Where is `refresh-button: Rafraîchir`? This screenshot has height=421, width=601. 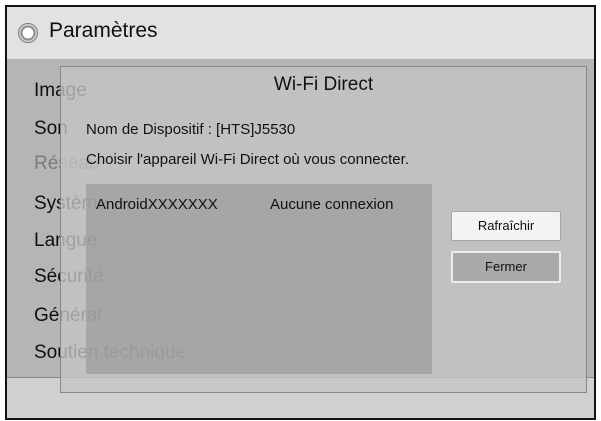 refresh-button: Rafraîchir is located at coordinates (506, 226).